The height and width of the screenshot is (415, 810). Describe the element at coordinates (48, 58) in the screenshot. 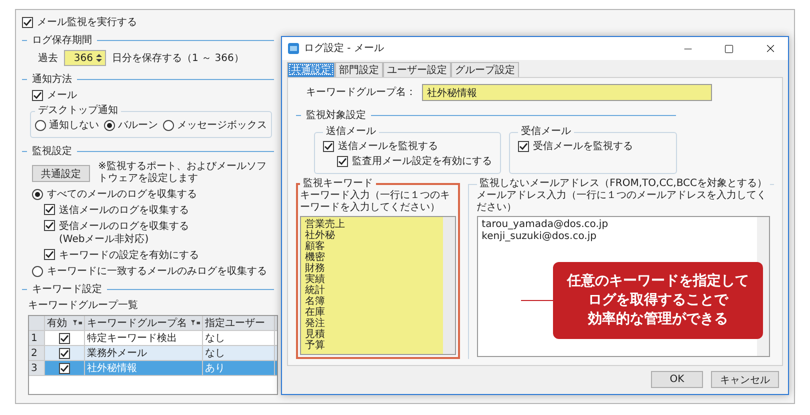

I see `field-label: 過去` at that location.